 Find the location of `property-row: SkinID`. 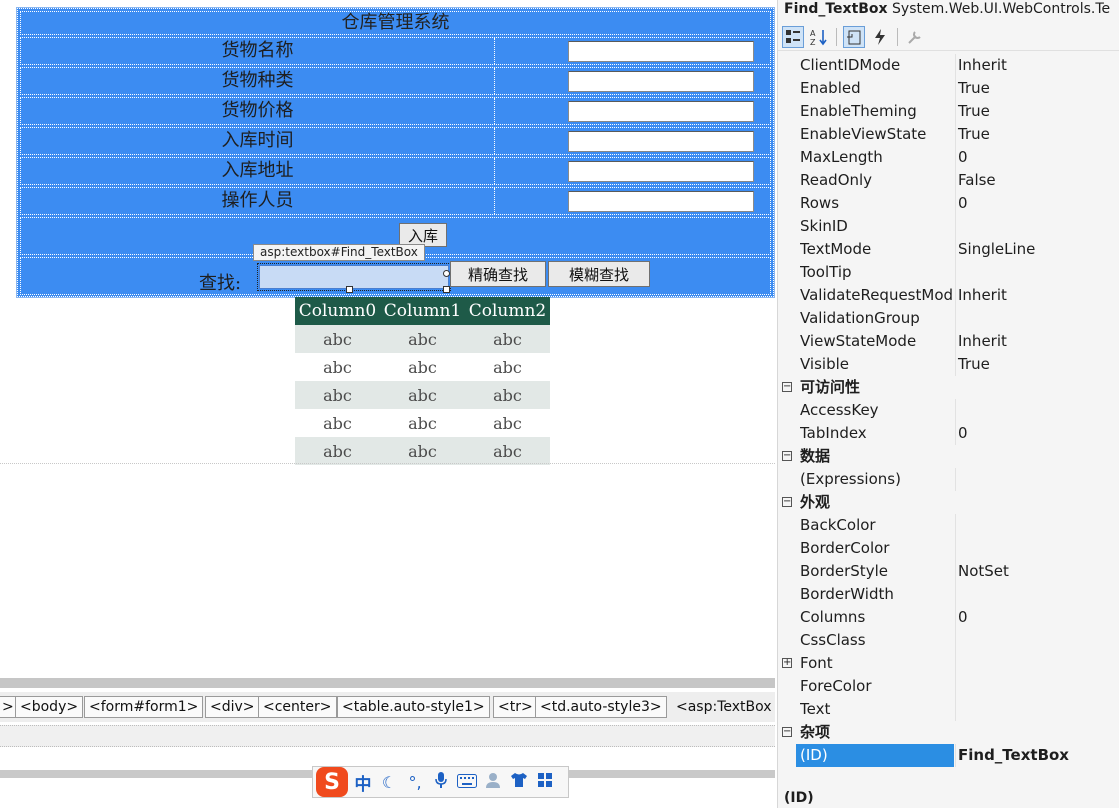

property-row: SkinID is located at coordinates (948, 226).